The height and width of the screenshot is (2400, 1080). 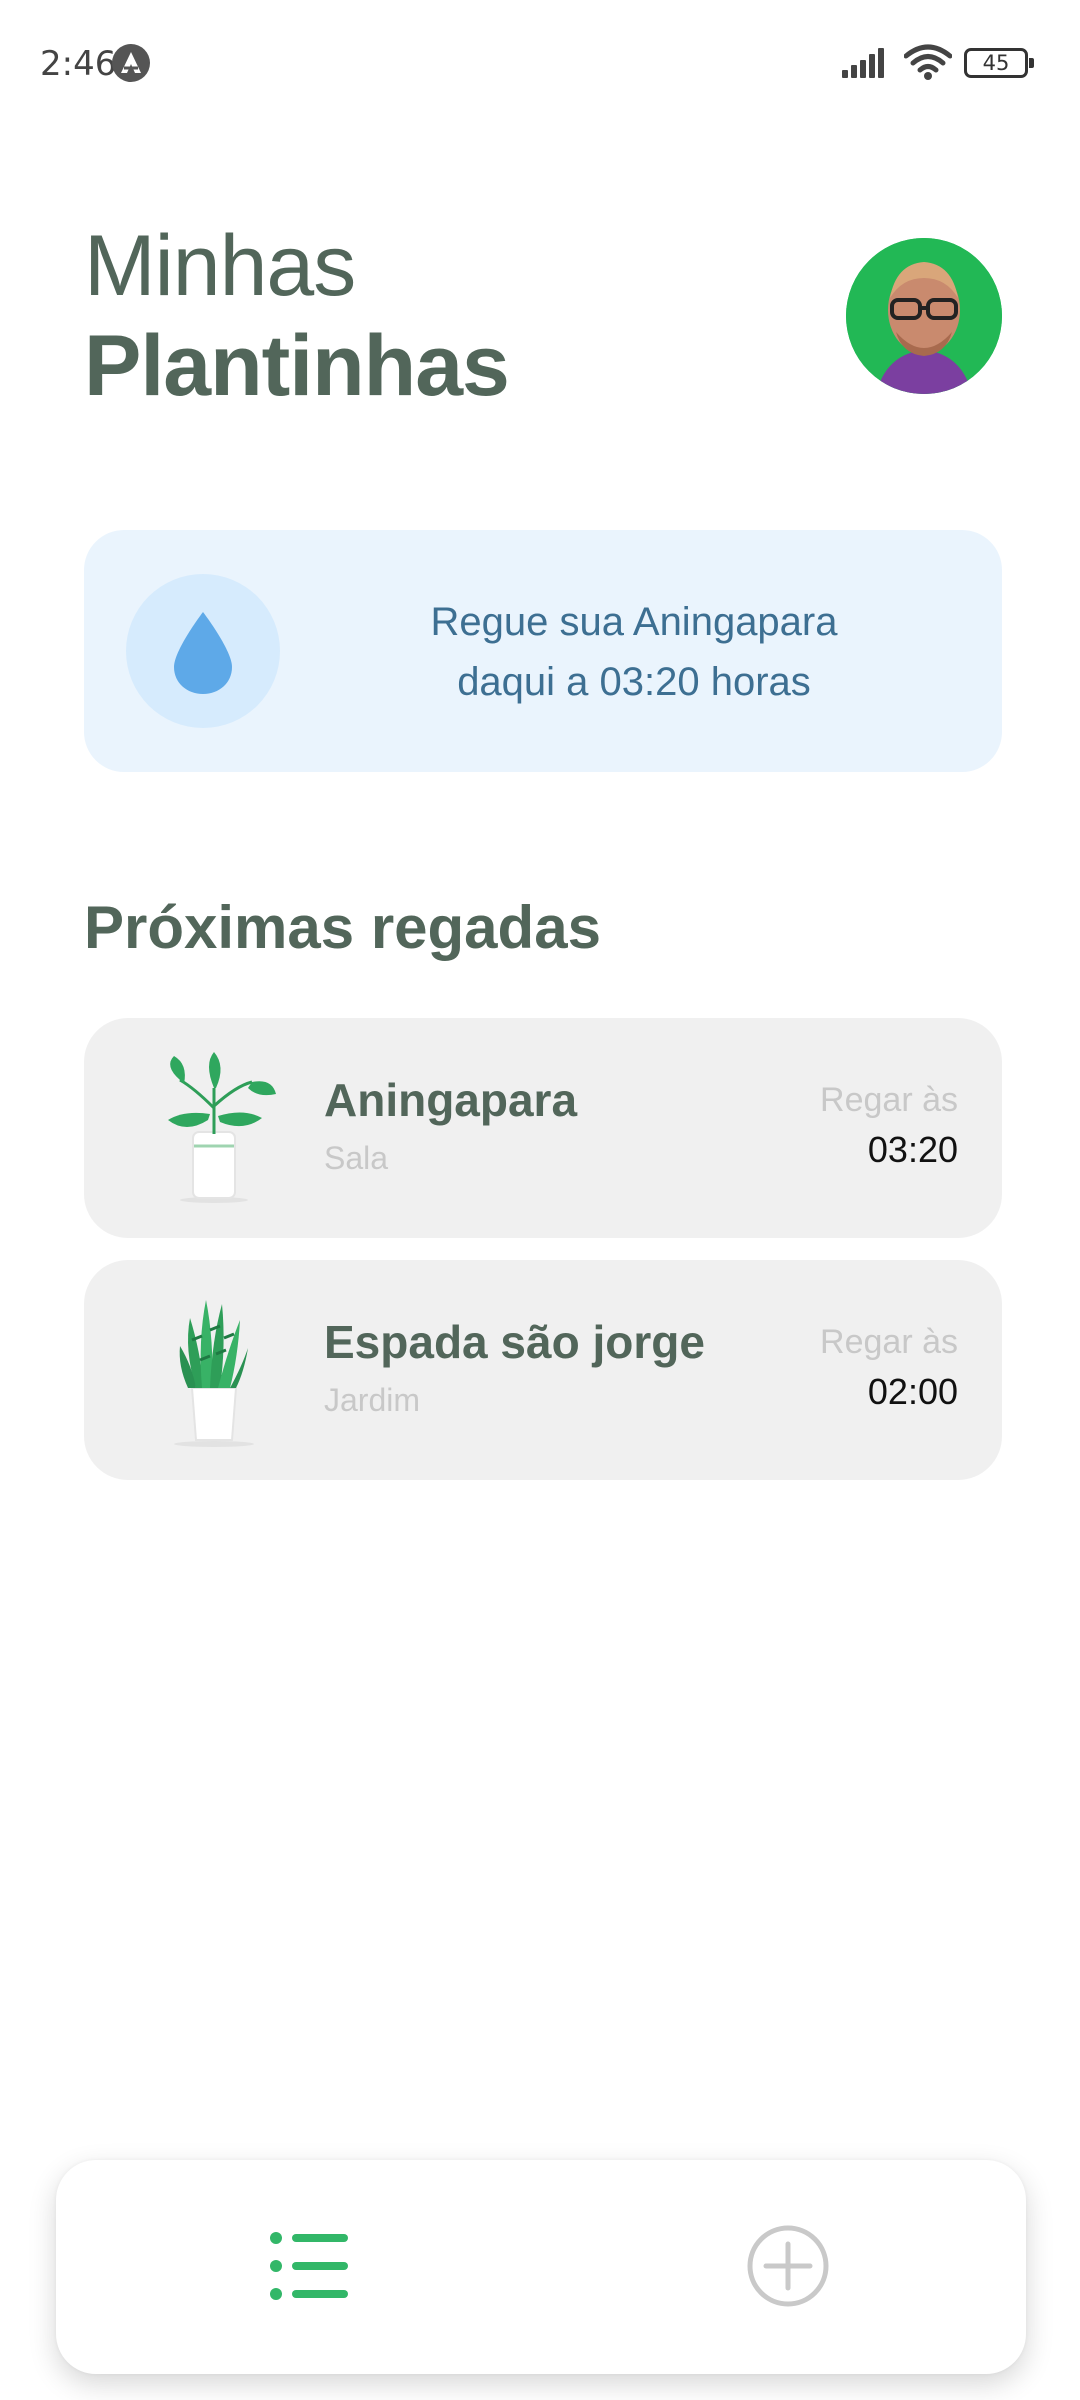 I want to click on greeting-subtitle: Plantinhas, so click(x=297, y=366).